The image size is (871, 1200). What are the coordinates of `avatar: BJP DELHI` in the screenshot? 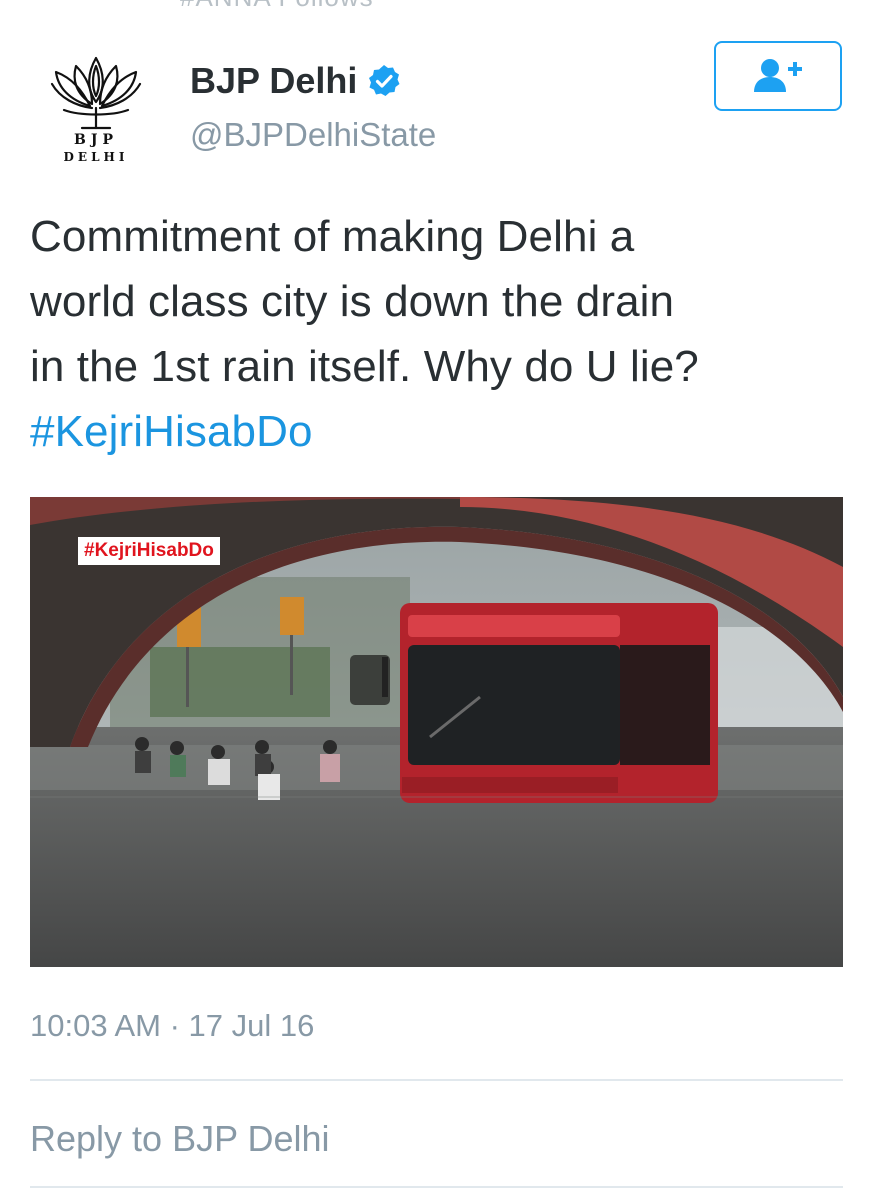 It's located at (96, 115).